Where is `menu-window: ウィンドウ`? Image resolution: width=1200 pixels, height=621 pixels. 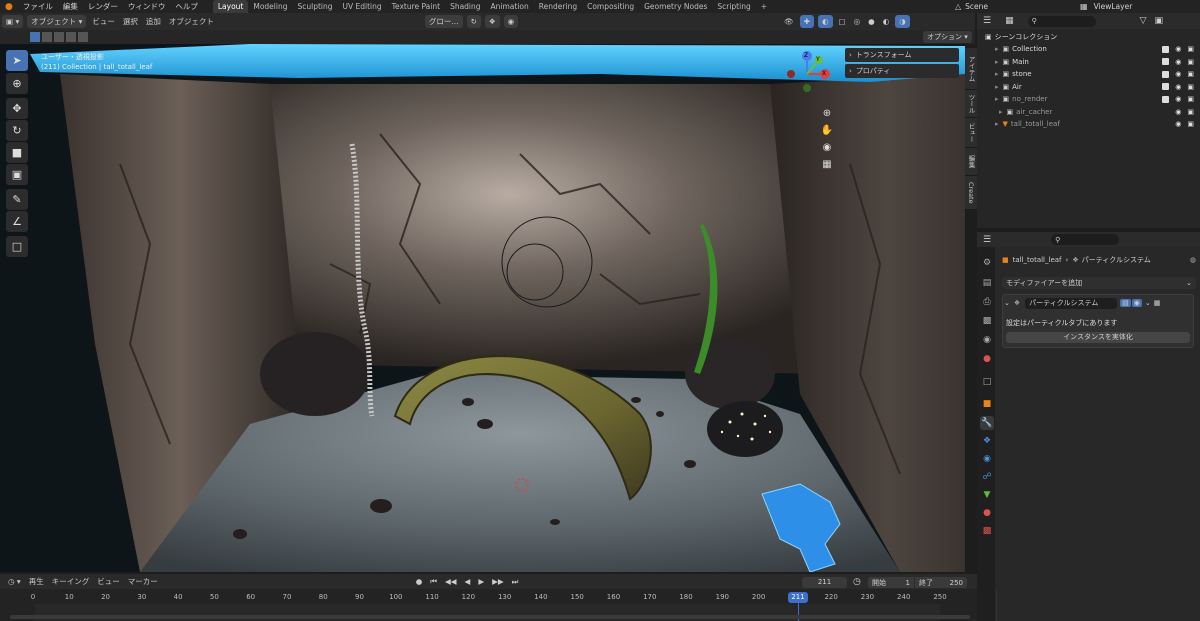
menu-window: ウィンドウ is located at coordinates (147, 6).